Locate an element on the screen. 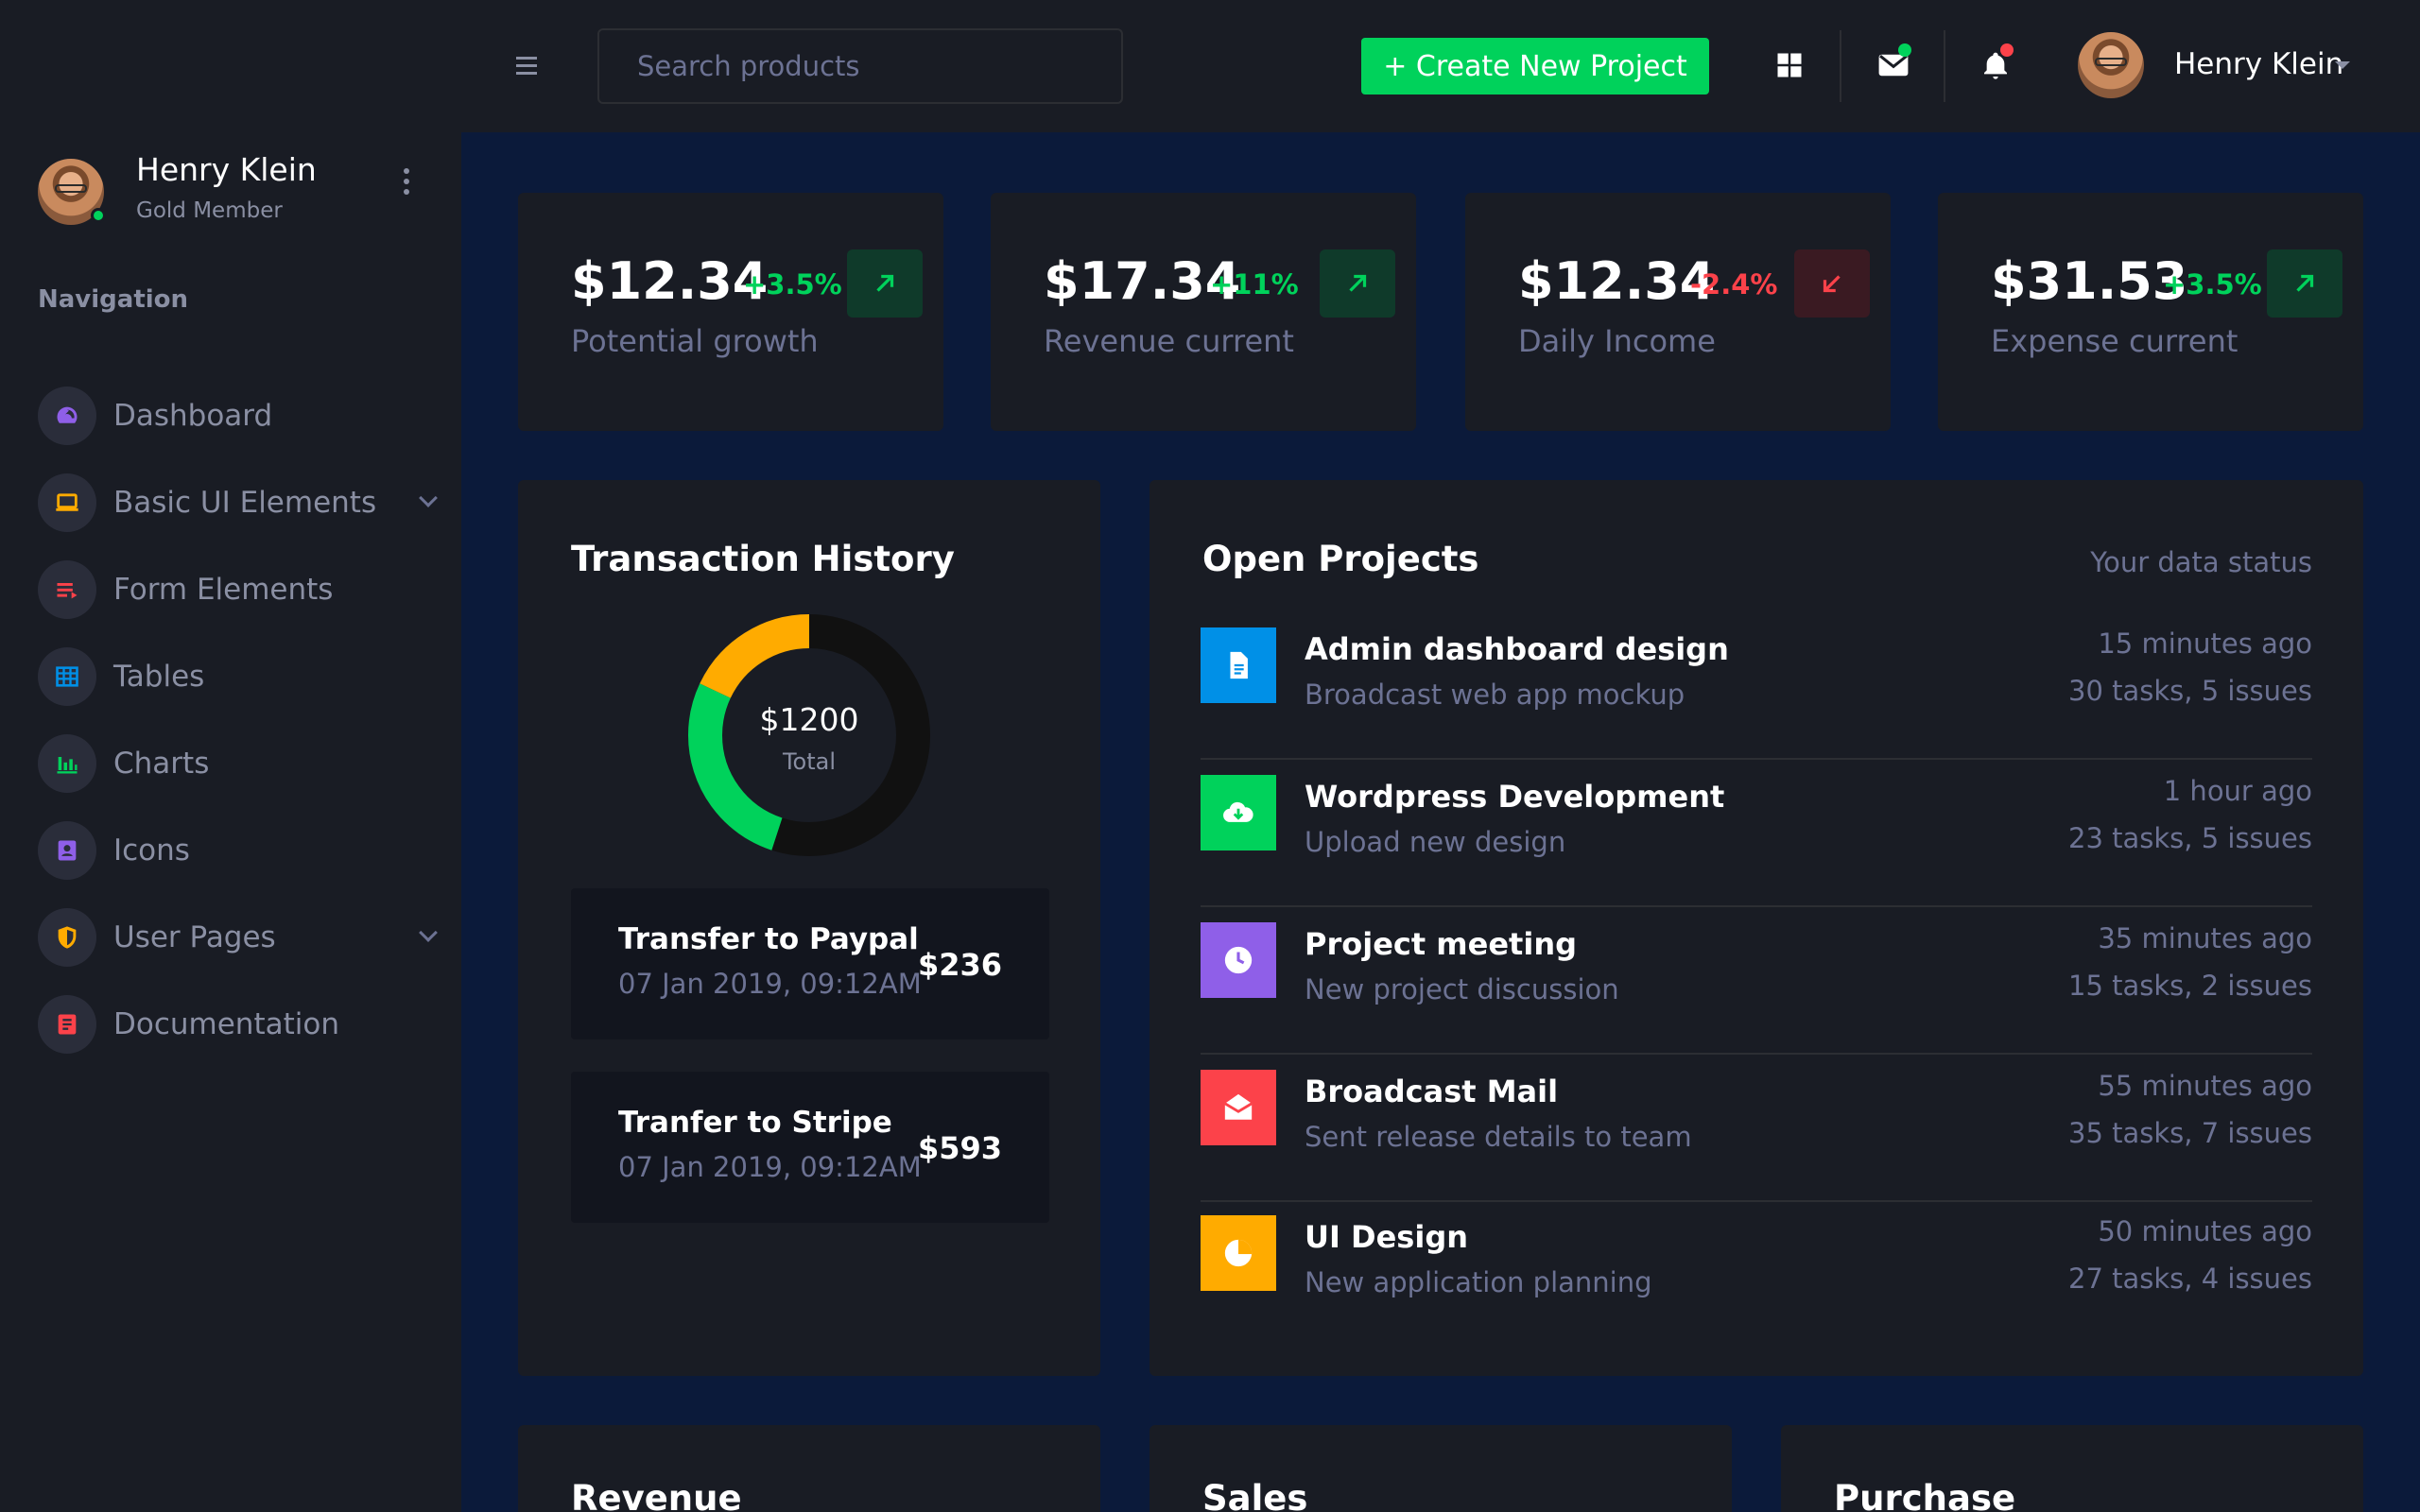 This screenshot has width=2420, height=1512. stat-change: +11% is located at coordinates (1254, 284).